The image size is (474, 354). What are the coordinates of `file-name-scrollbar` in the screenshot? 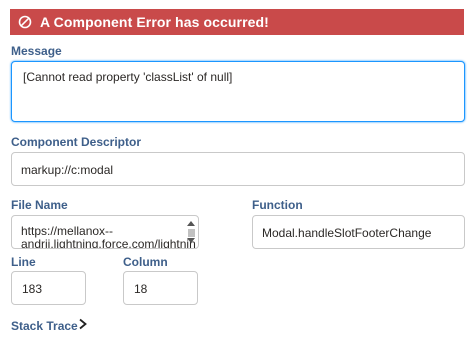 It's located at (191, 232).